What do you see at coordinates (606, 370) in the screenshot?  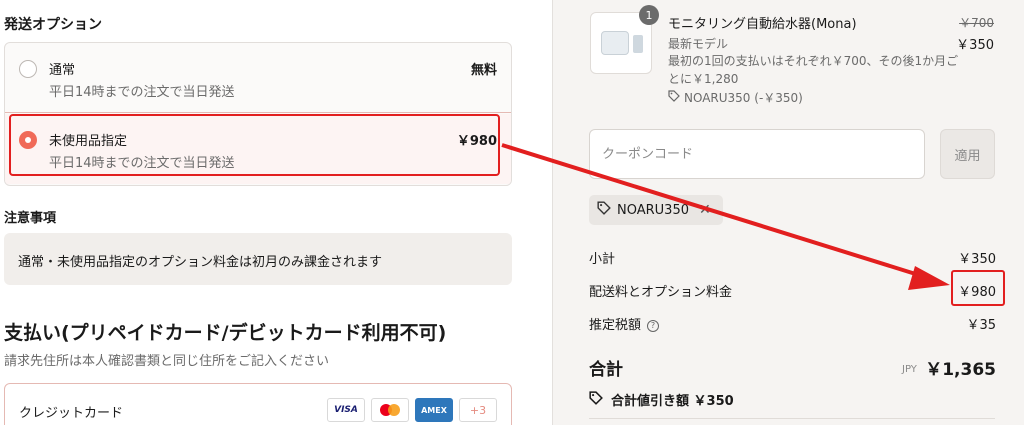 I see `total-label: 合計` at bounding box center [606, 370].